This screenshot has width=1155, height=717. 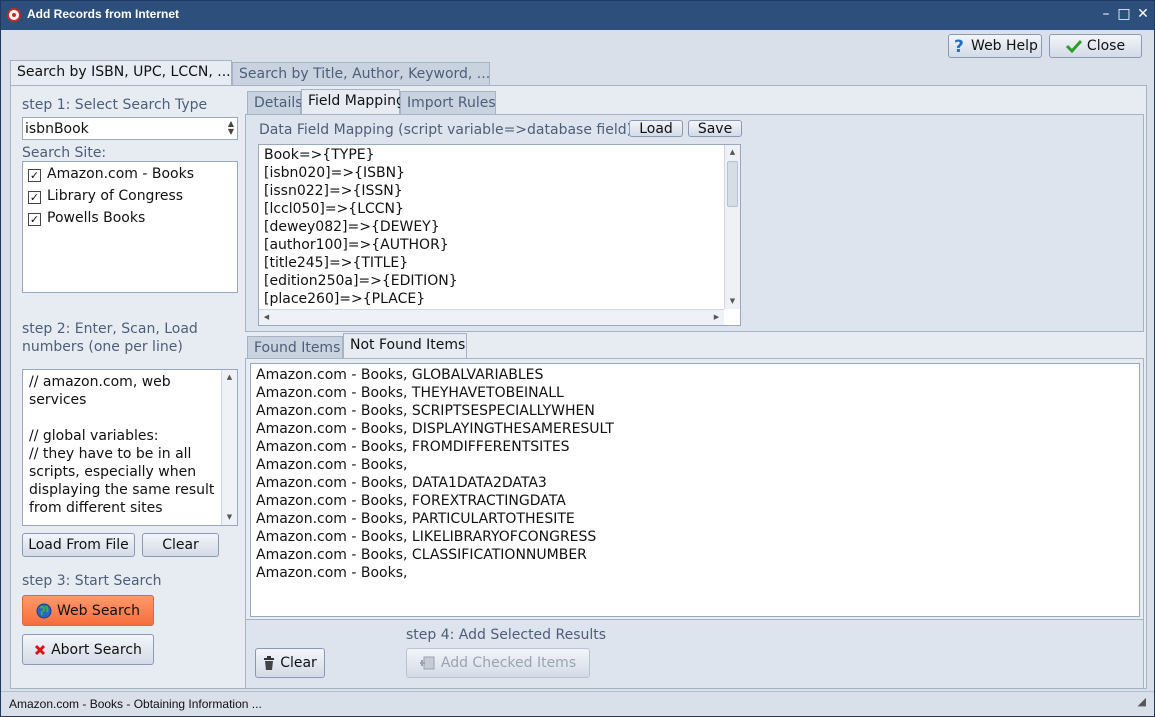 What do you see at coordinates (715, 128) in the screenshot?
I see `save-mapping-button: Save` at bounding box center [715, 128].